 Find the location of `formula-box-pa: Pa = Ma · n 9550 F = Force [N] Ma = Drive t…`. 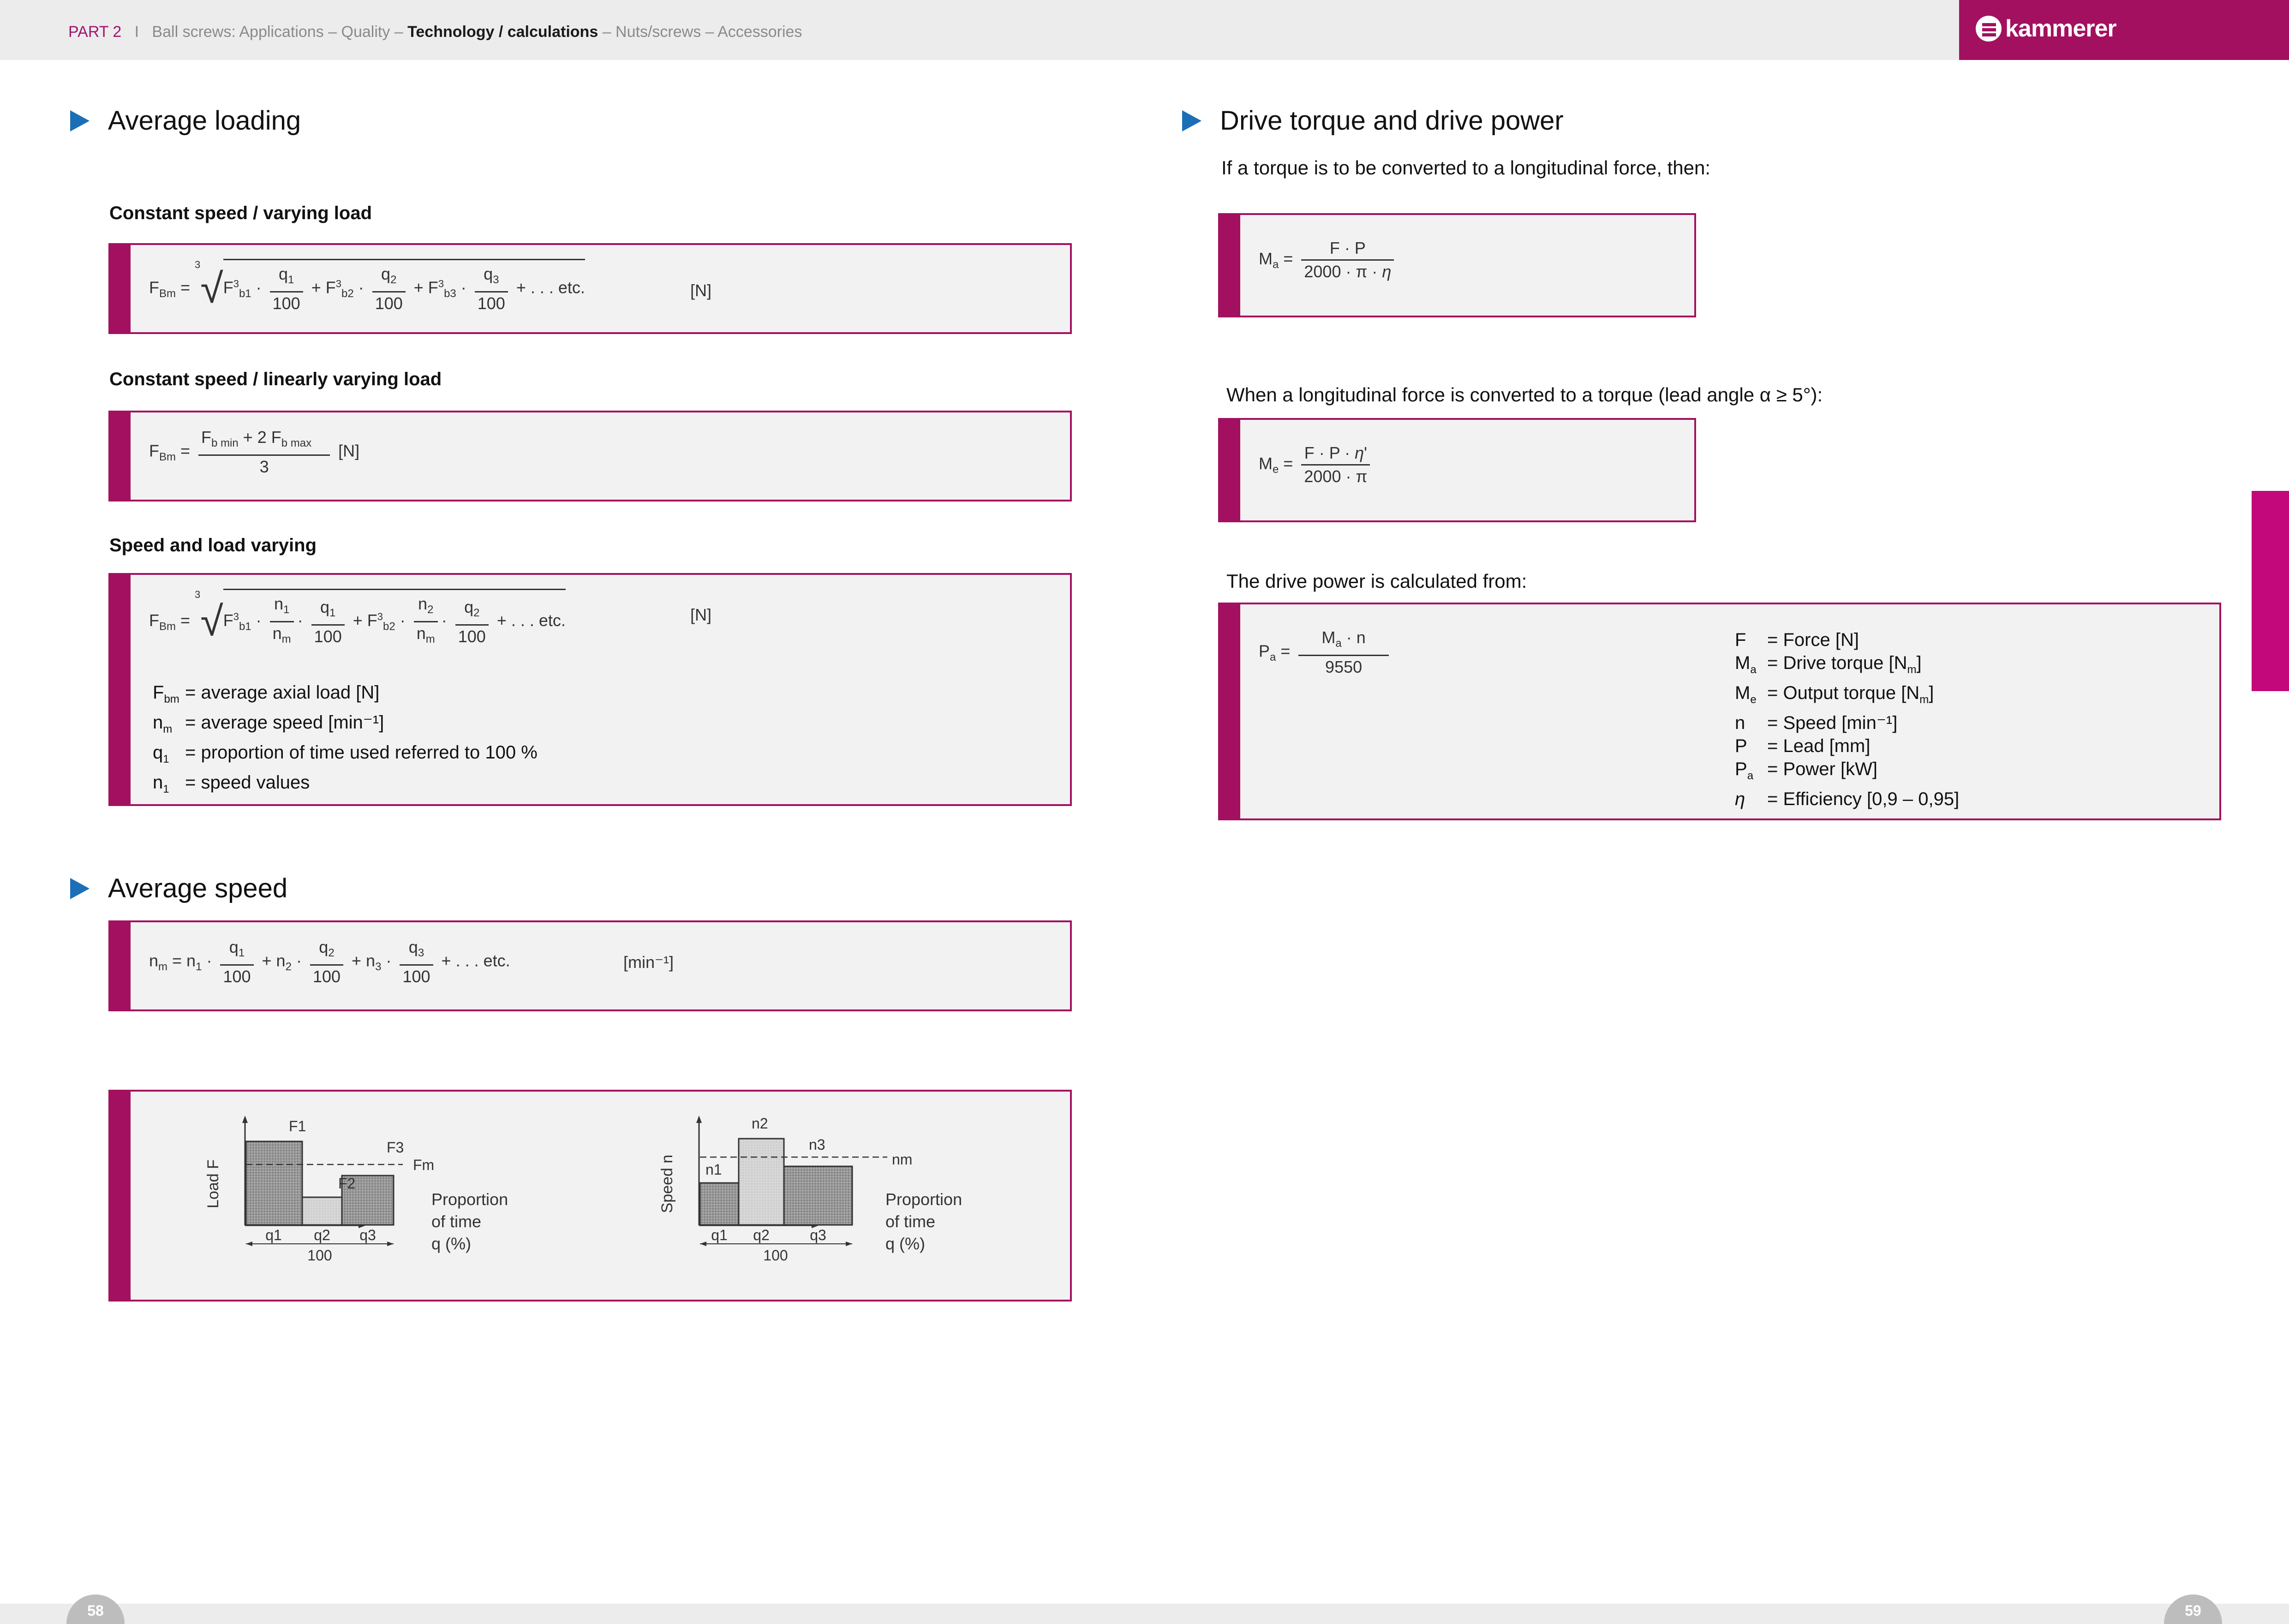

formula-box-pa: Pa = Ma · n 9550 F = Force [N] Ma = Drive t… is located at coordinates (1719, 711).